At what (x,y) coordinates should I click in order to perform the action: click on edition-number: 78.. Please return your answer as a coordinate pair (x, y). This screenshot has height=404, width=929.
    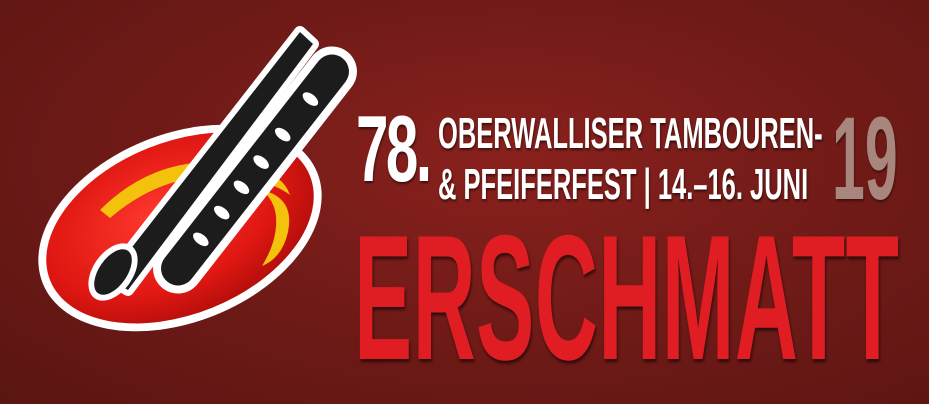
    Looking at the image, I should click on (394, 148).